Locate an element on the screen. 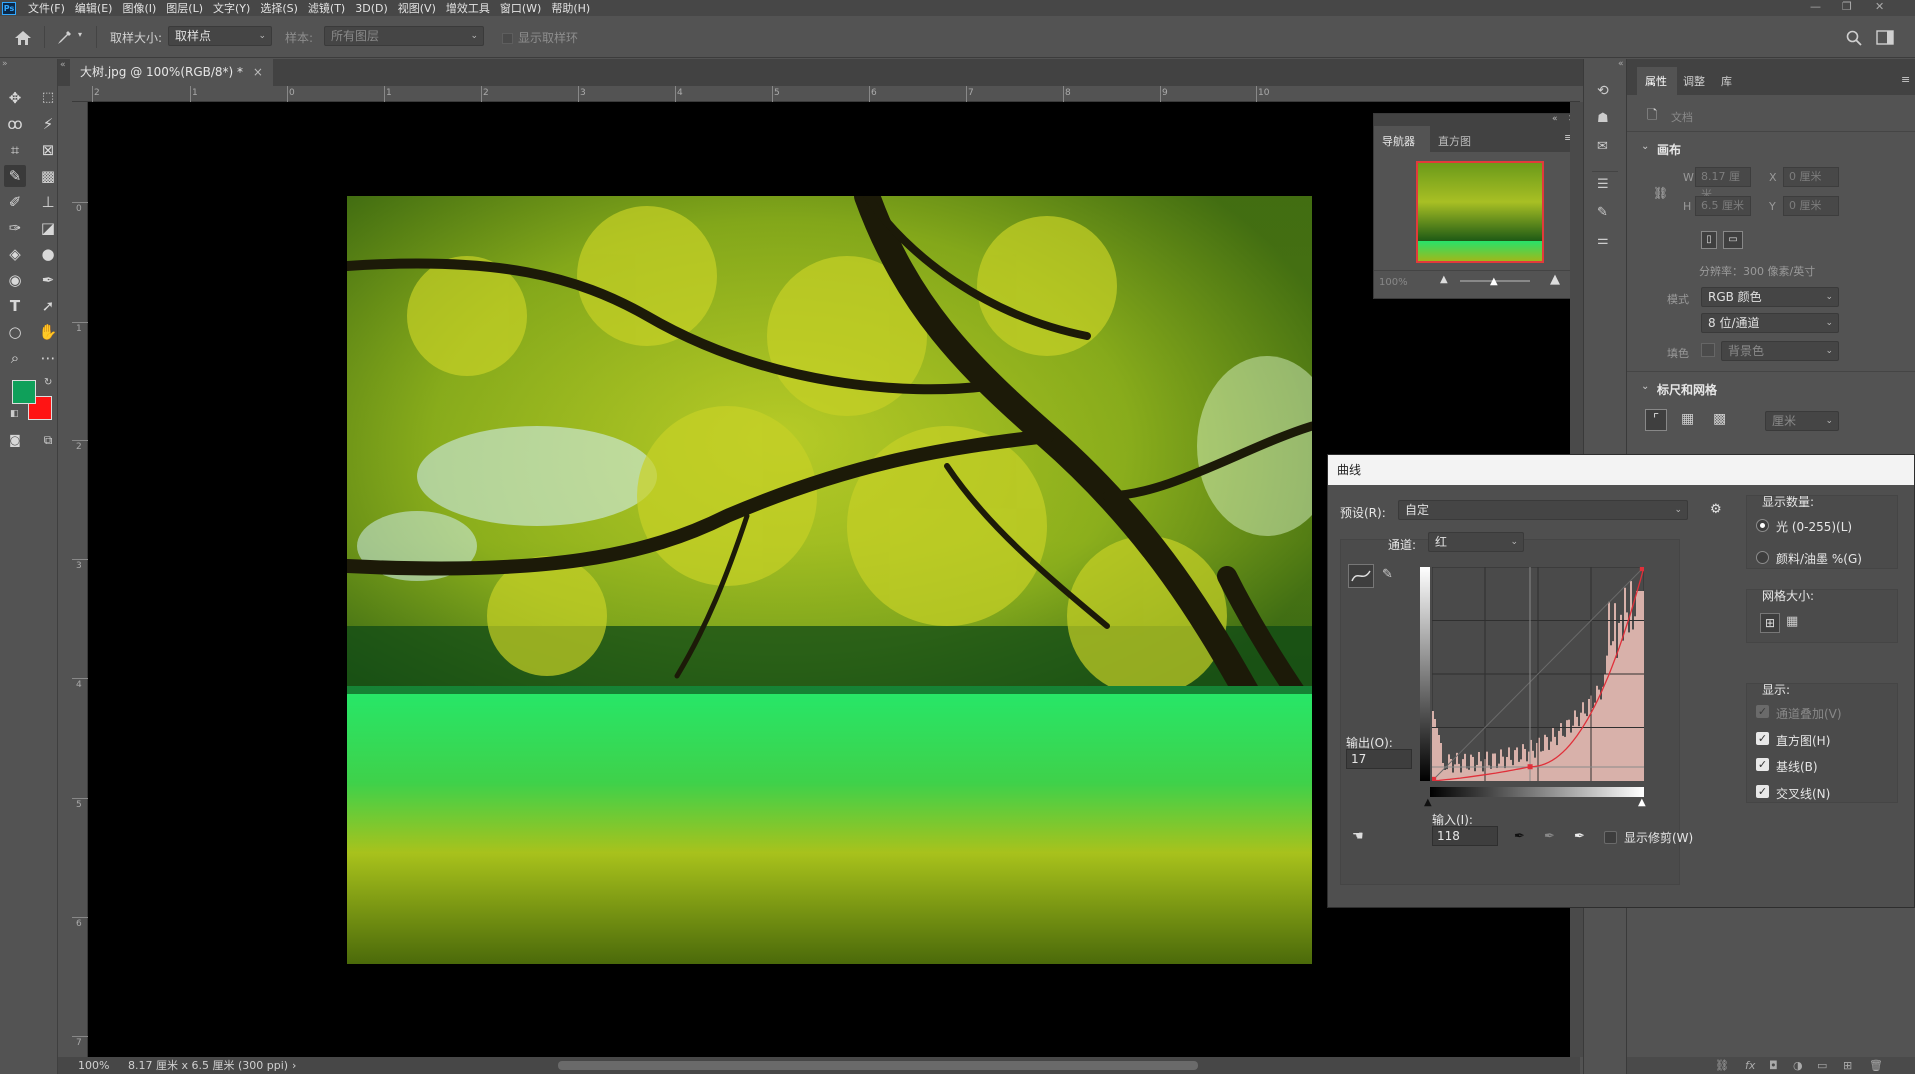  menu-type: 文字(Y) is located at coordinates (231, 8).